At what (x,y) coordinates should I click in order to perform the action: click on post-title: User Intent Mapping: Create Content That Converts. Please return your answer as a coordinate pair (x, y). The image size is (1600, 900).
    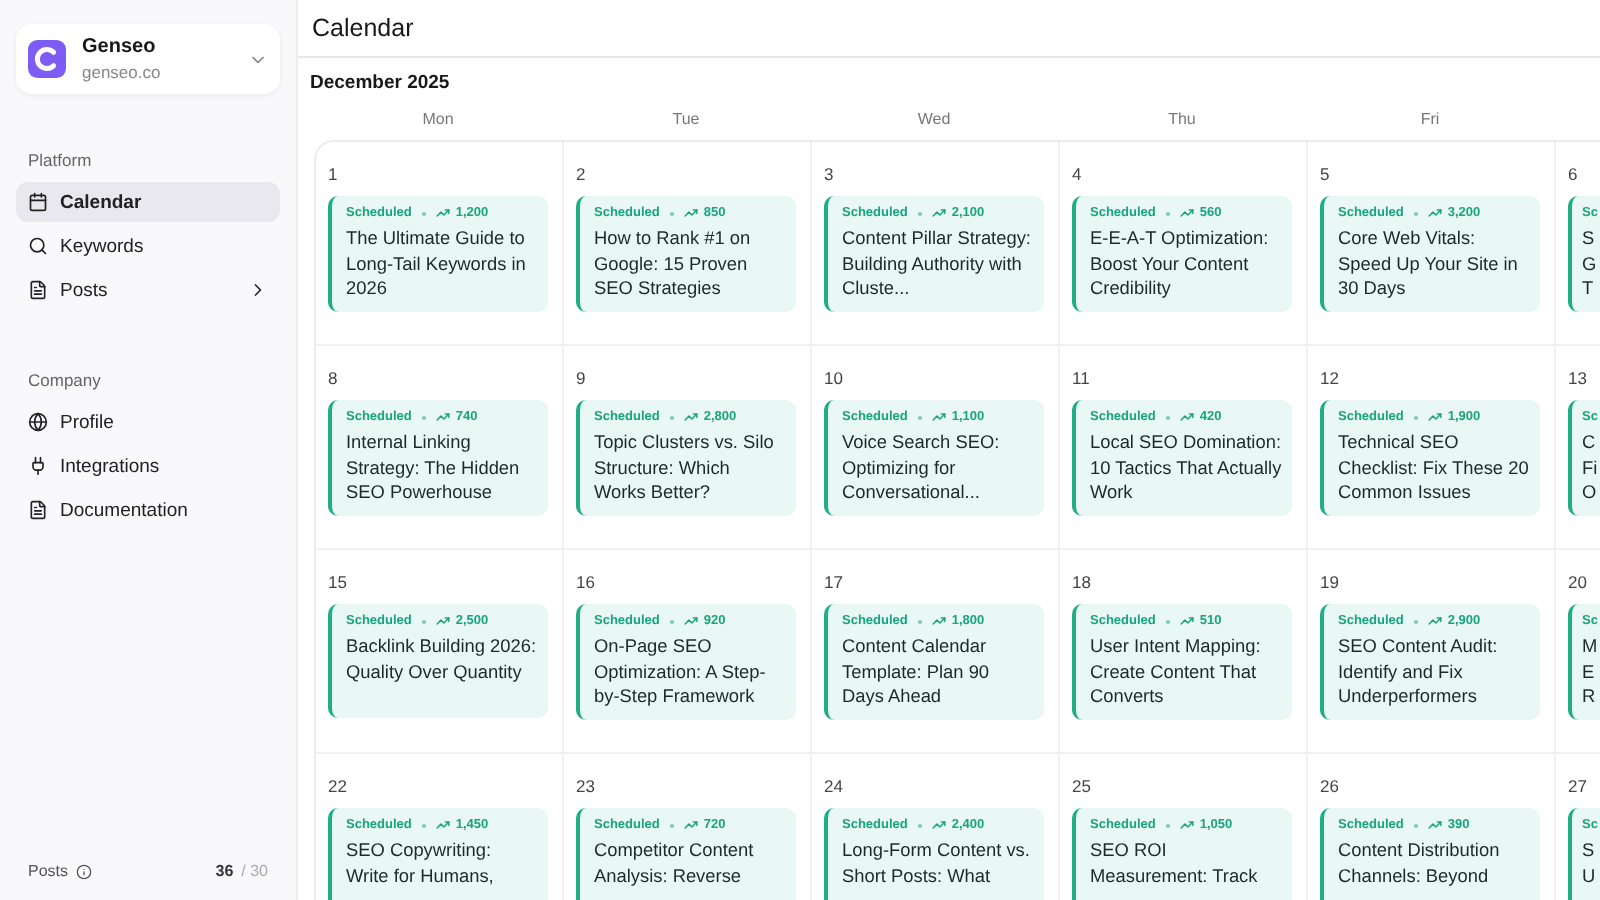
    Looking at the image, I should click on (1176, 671).